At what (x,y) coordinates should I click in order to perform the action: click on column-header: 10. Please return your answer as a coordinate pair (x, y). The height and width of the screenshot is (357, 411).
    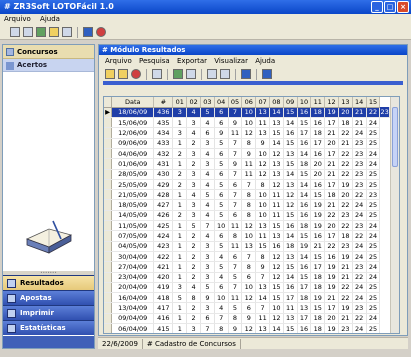
    Looking at the image, I should click on (304, 102).